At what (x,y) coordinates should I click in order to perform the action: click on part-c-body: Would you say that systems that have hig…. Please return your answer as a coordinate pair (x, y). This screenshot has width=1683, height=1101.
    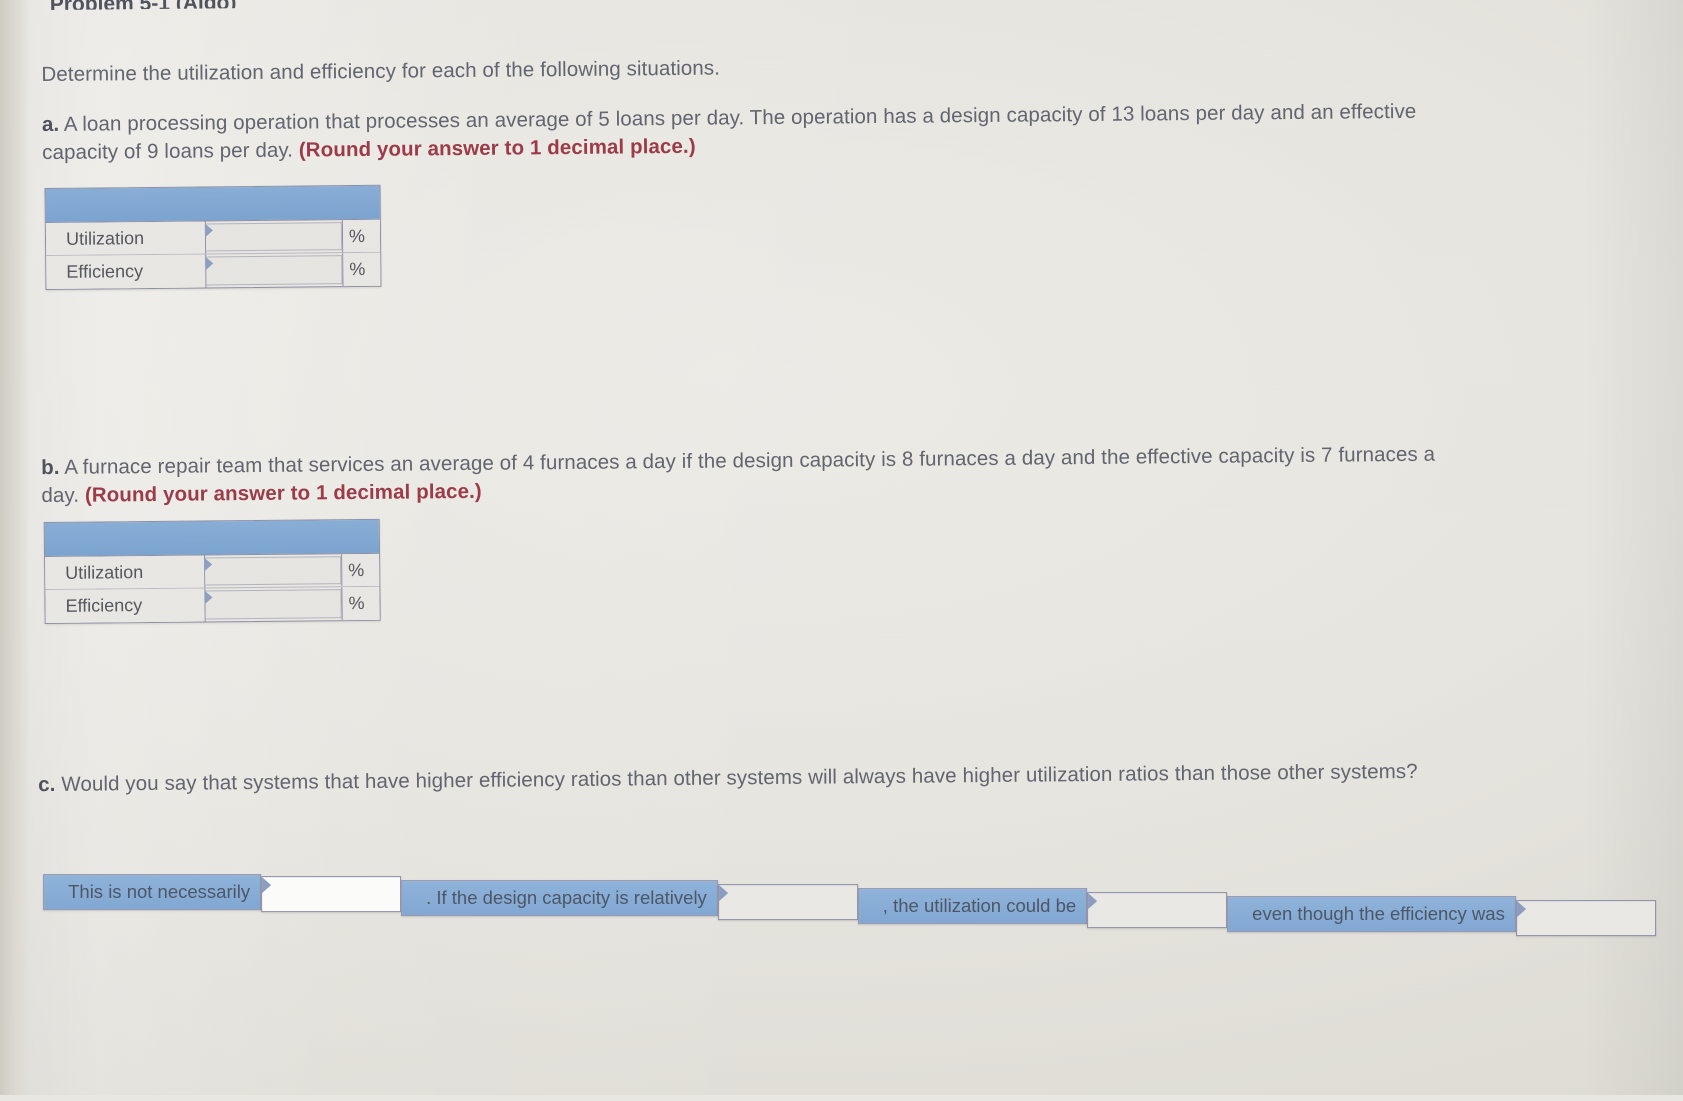
    Looking at the image, I should click on (736, 777).